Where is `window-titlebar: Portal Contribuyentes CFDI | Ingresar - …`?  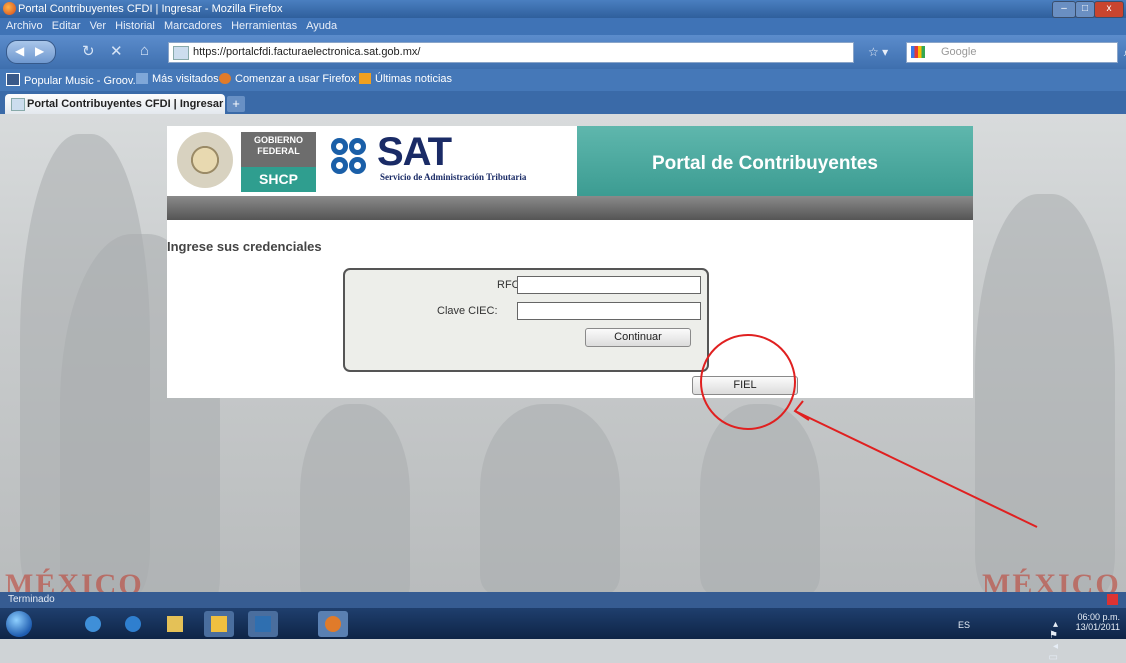
window-titlebar: Portal Contribuyentes CFDI | Ingresar - … is located at coordinates (563, 9).